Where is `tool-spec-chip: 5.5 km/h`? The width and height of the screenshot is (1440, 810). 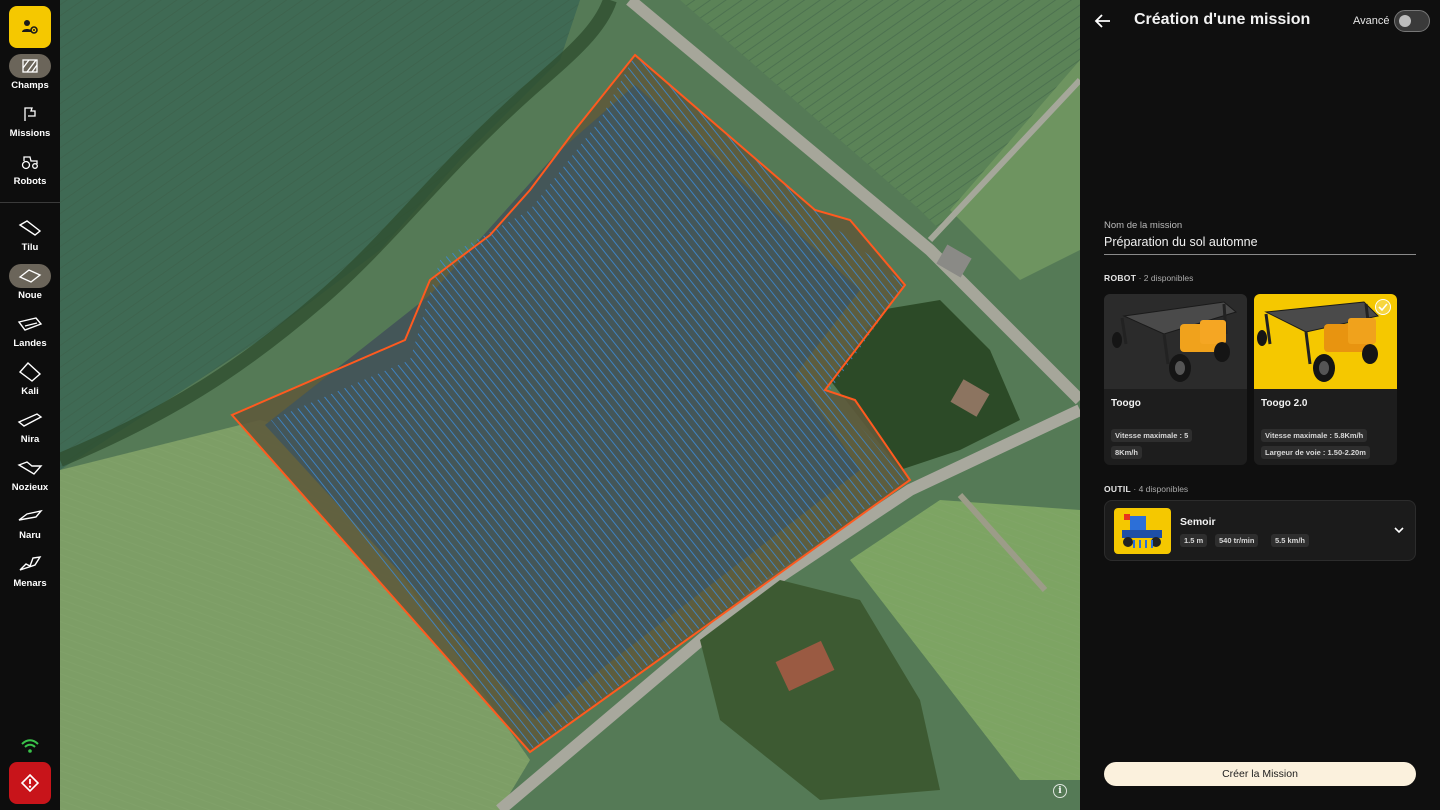
tool-spec-chip: 5.5 km/h is located at coordinates (1290, 540).